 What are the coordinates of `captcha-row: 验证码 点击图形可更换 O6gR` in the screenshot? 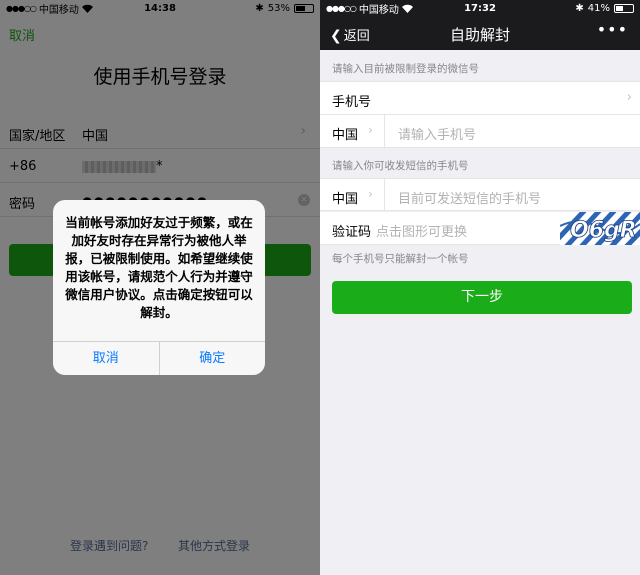 It's located at (480, 228).